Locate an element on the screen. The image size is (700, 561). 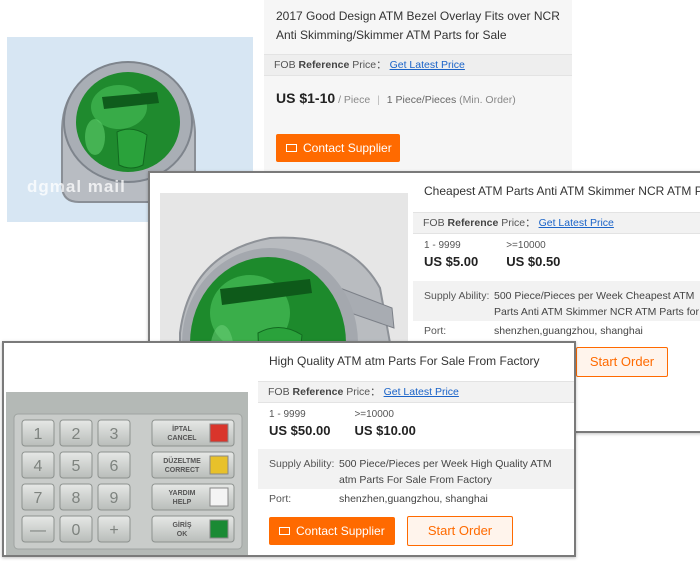
image-watermark: dgmal mail is located at coordinates (76, 186).